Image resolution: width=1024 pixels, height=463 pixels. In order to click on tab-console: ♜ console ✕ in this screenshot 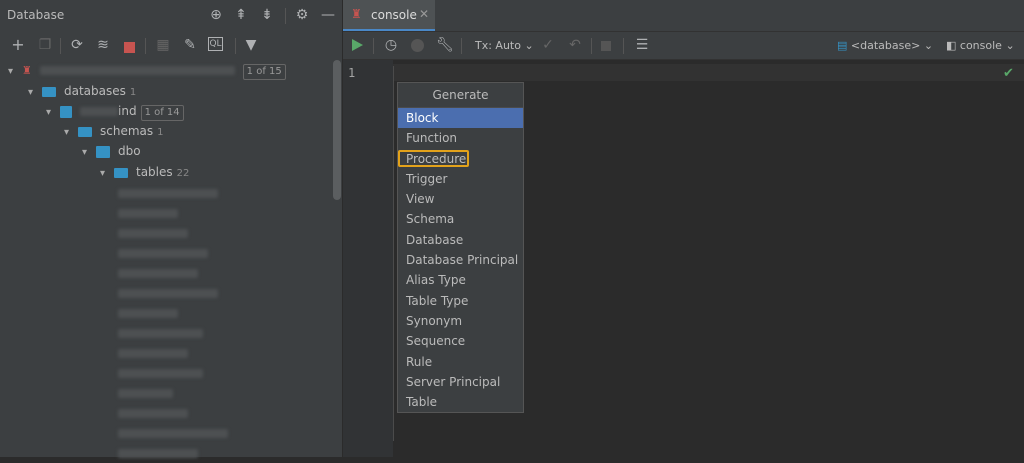, I will do `click(389, 15)`.